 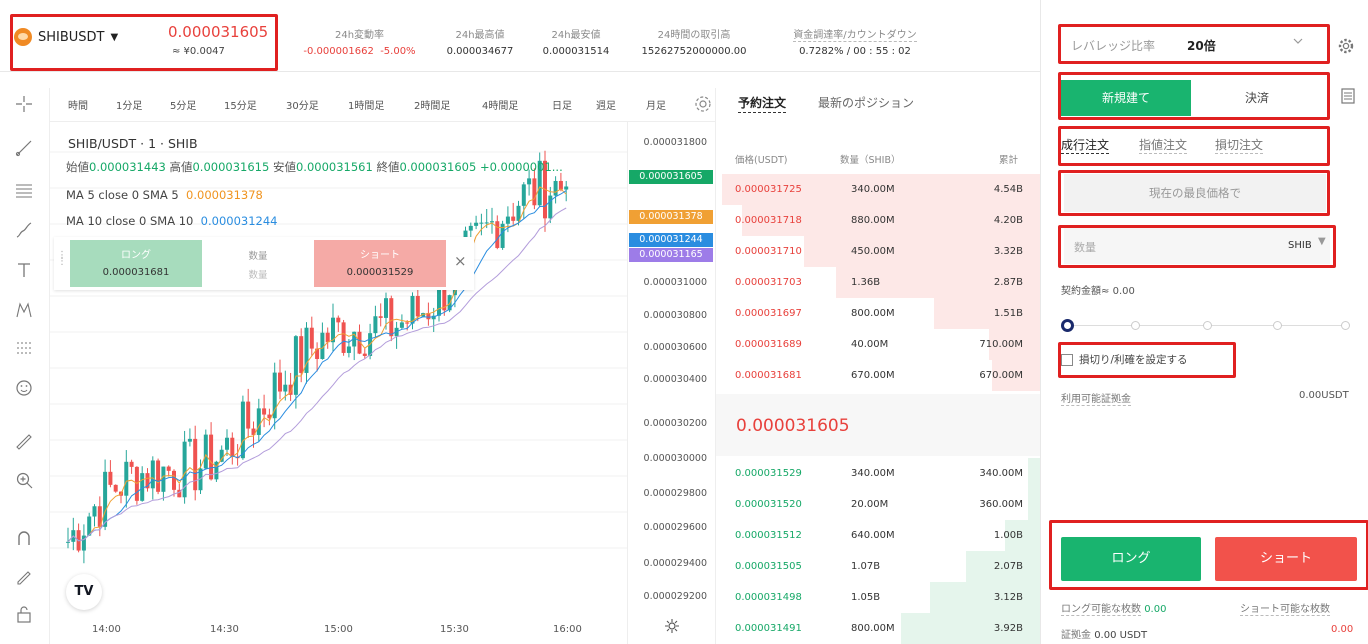 I want to click on slider-handle, so click(x=1067, y=325).